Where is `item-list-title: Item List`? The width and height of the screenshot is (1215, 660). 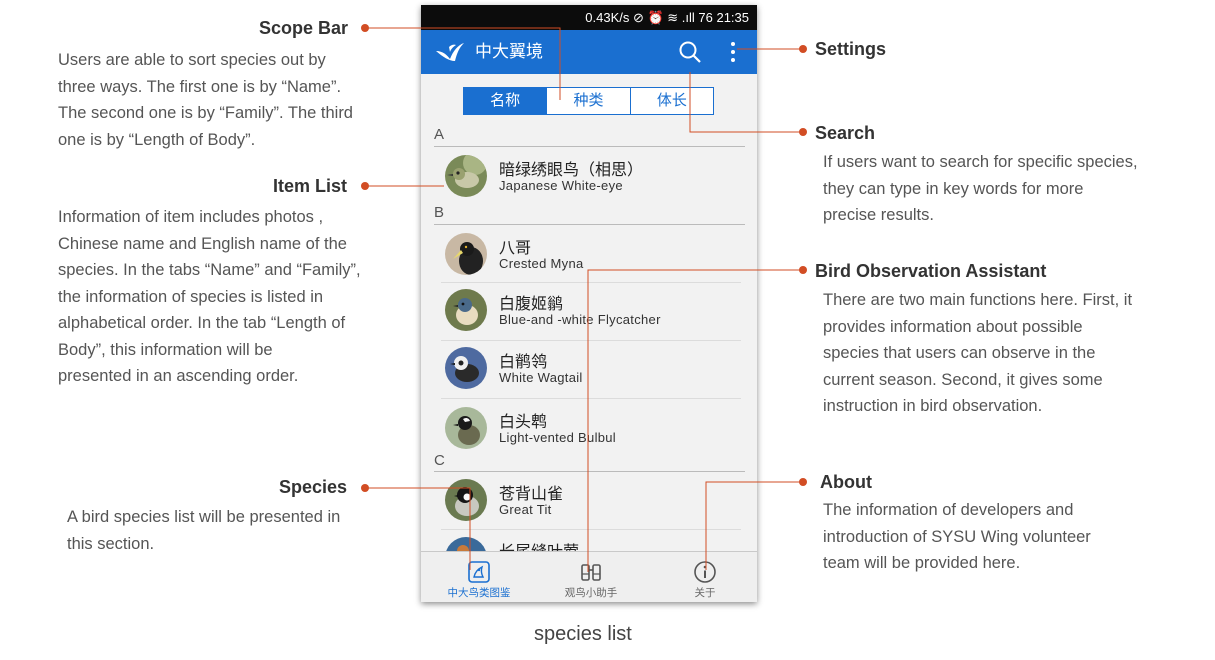
item-list-title: Item List is located at coordinates (310, 186).